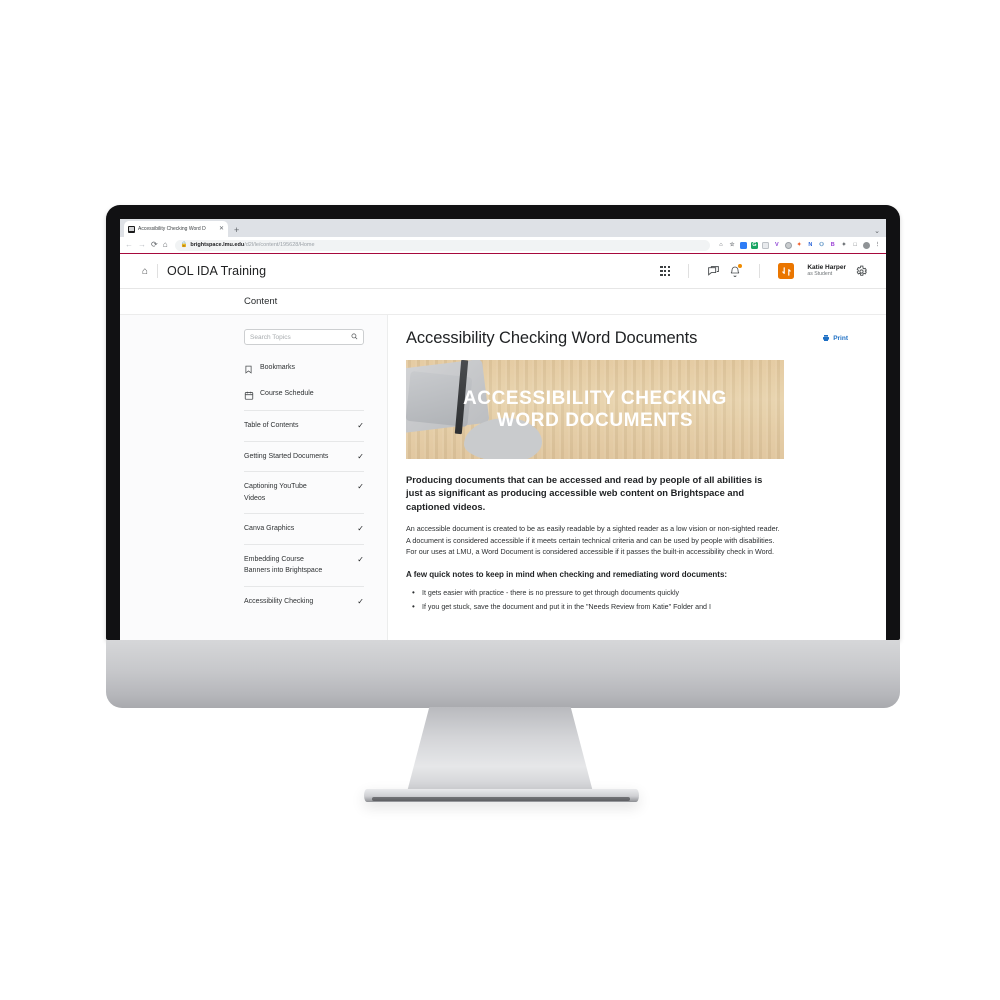 The height and width of the screenshot is (1000, 1000). I want to click on notification-badge, so click(740, 265).